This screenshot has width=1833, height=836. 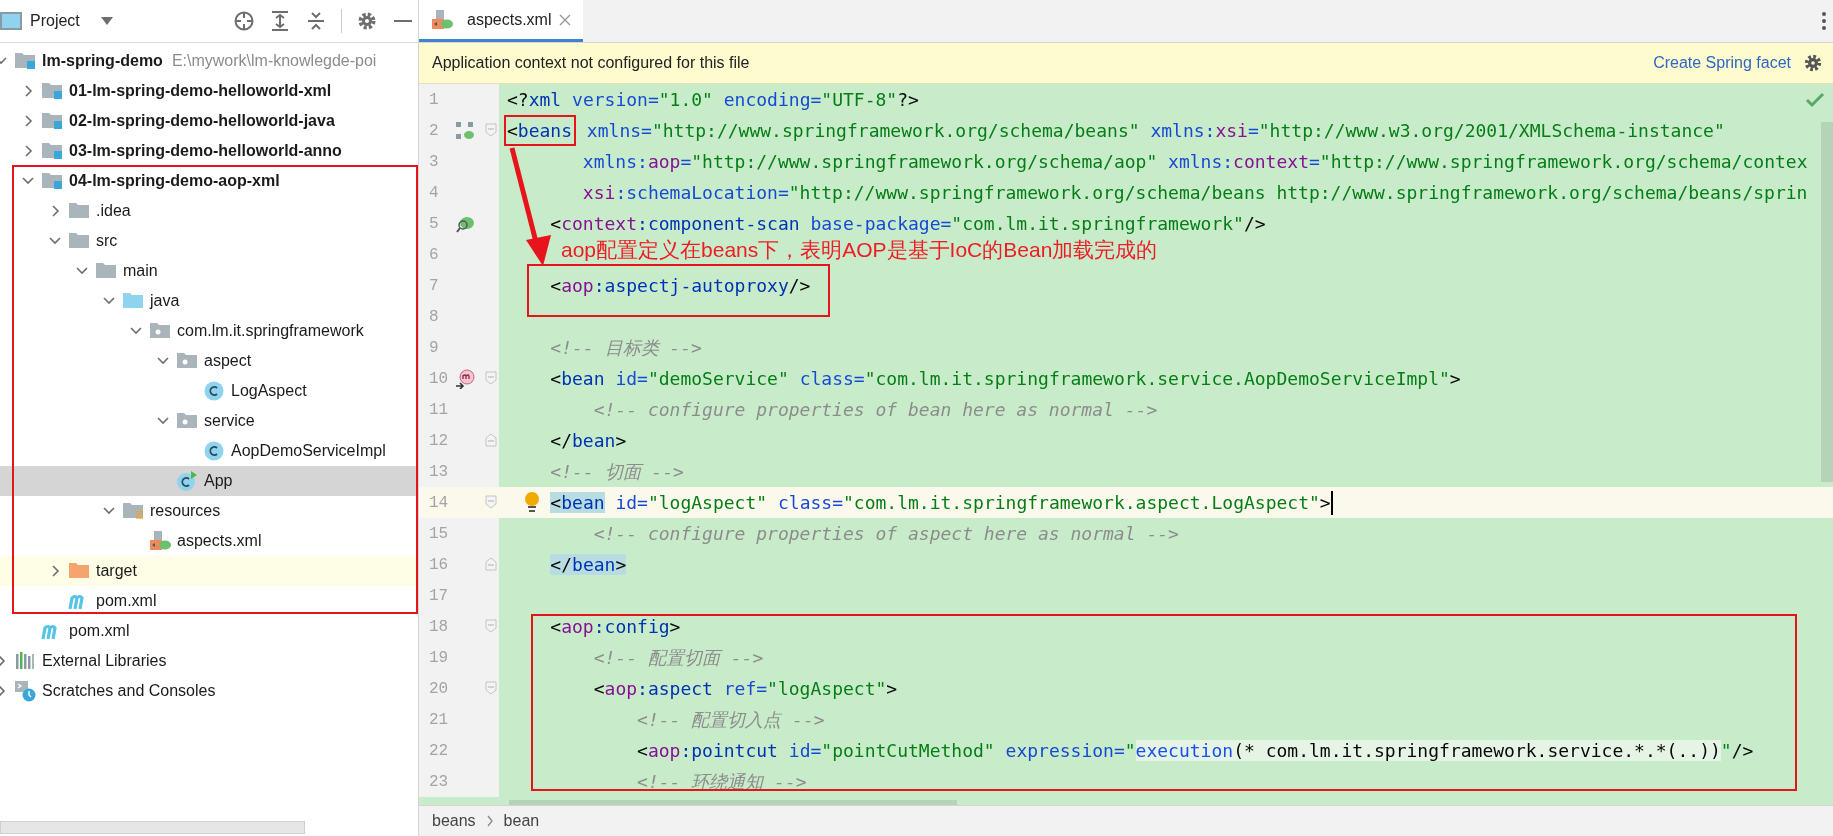 I want to click on tree-item: aspects.xml, so click(x=209, y=541).